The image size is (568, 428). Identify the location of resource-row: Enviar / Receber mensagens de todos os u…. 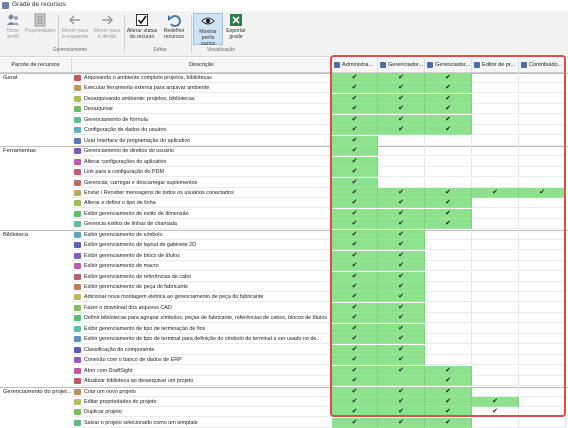
(202, 193).